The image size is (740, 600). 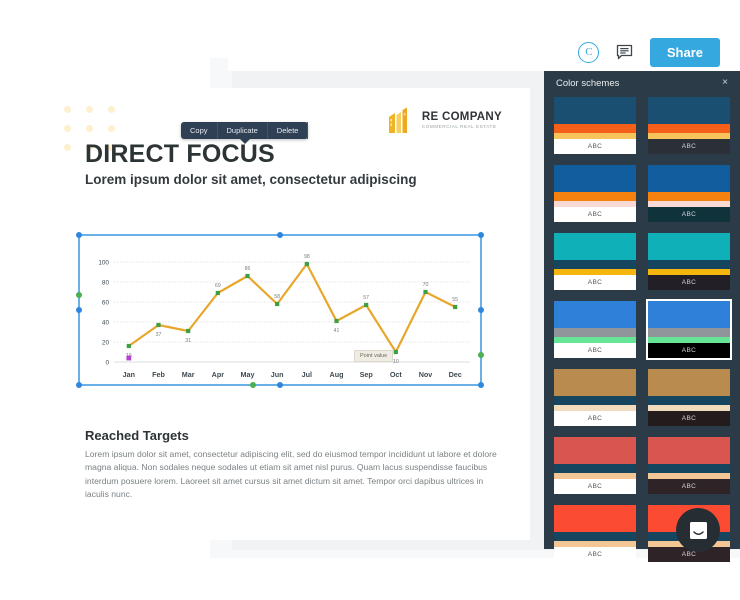 I want to click on svg-text: Oct, so click(x=396, y=374).